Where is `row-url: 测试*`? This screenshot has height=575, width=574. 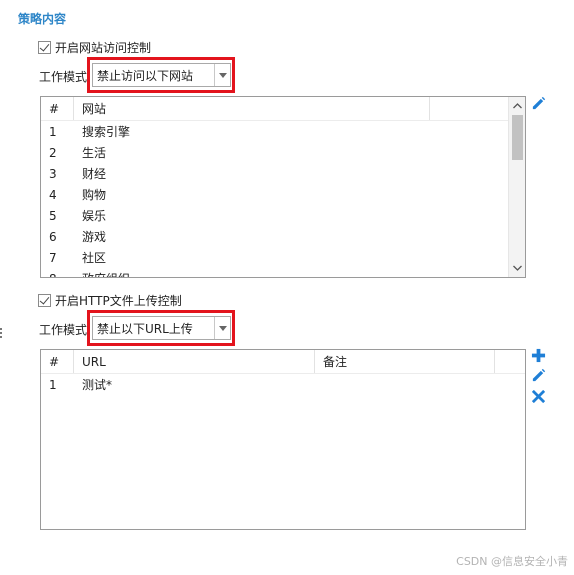 row-url: 测试* is located at coordinates (97, 385).